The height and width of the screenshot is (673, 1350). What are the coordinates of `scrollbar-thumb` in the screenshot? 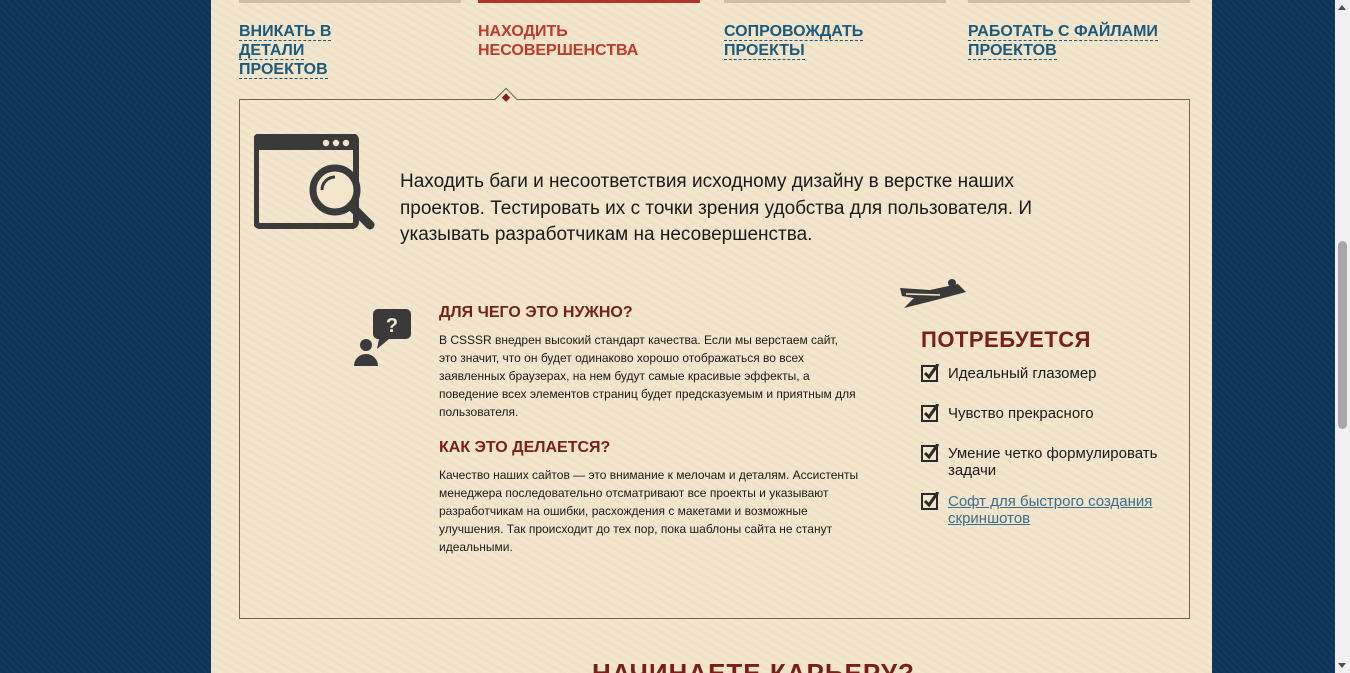 It's located at (1342, 335).